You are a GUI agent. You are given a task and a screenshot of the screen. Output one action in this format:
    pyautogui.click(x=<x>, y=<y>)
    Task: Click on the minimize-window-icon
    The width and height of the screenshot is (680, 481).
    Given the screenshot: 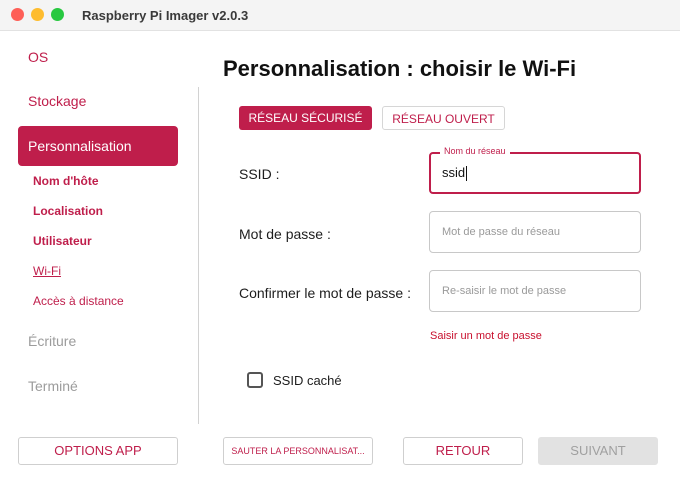 What is the action you would take?
    pyautogui.click(x=37, y=14)
    